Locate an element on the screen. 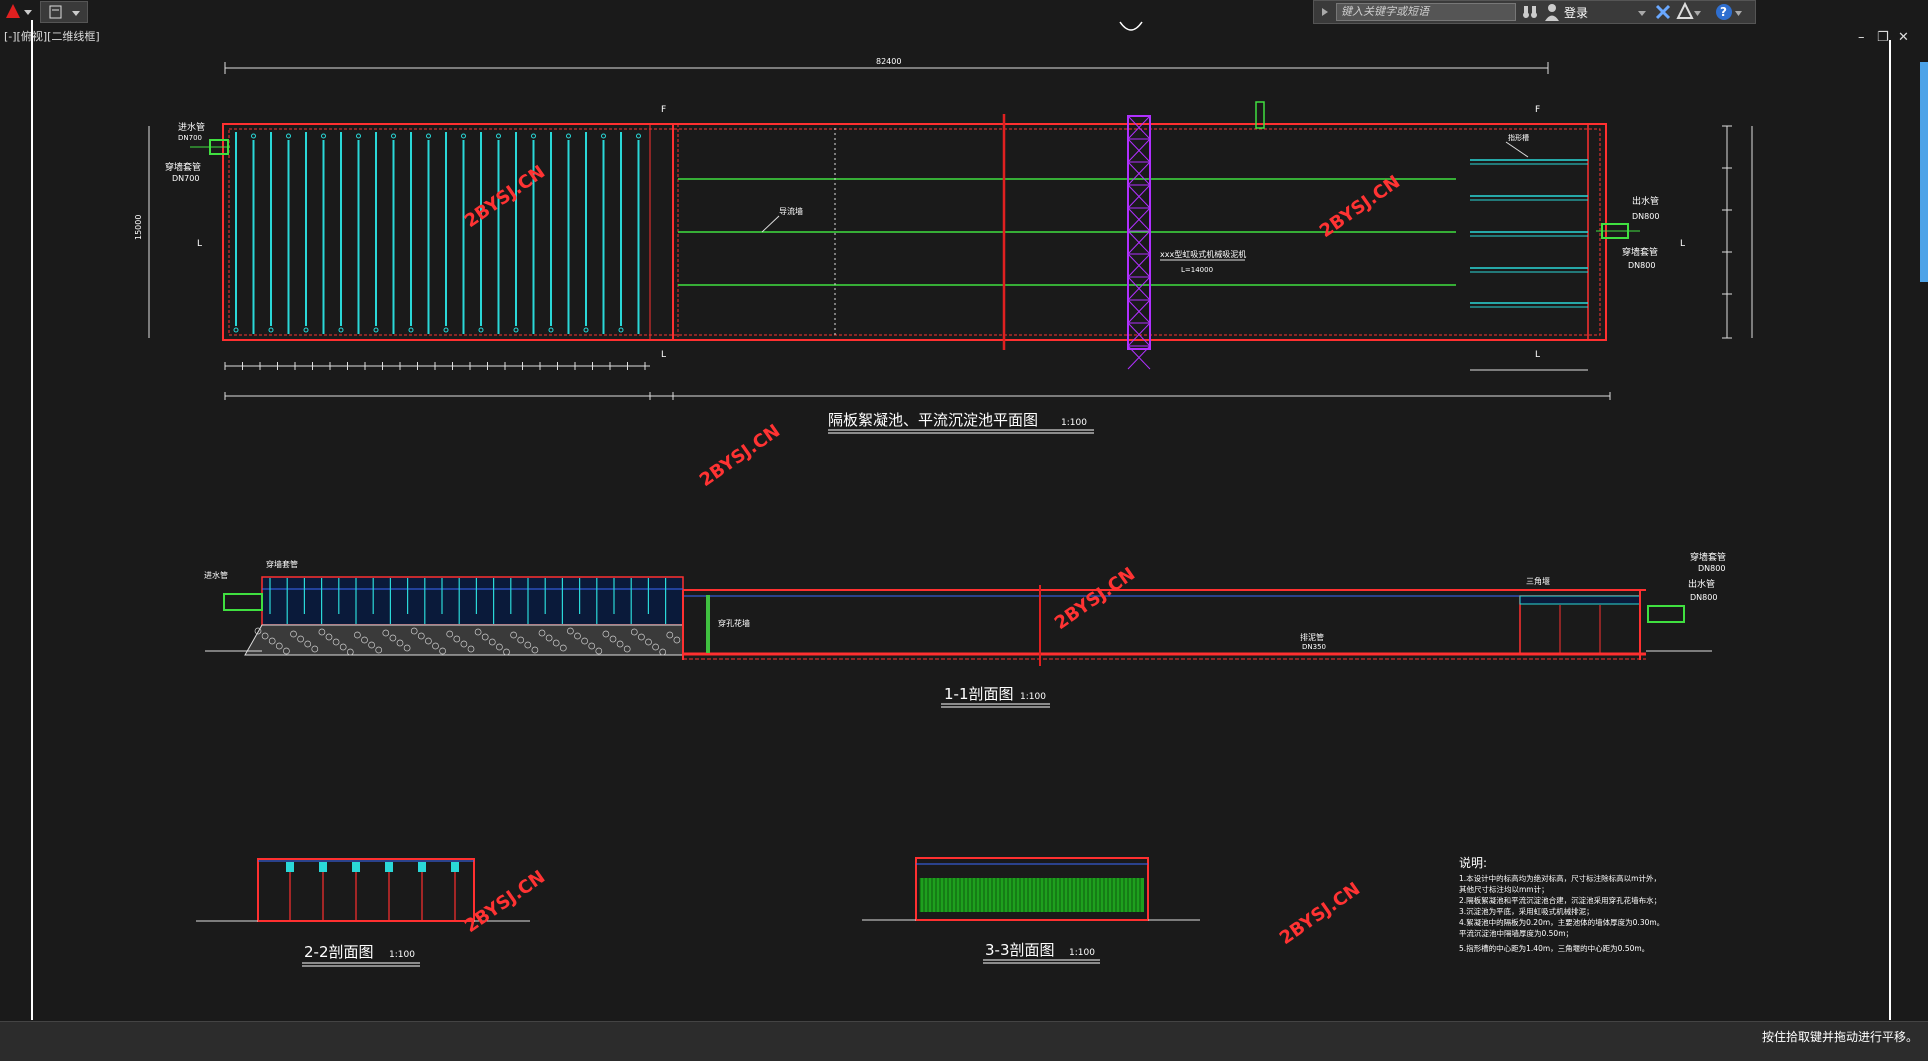 The image size is (1928, 1061). dim-width: 15000 is located at coordinates (138, 227).